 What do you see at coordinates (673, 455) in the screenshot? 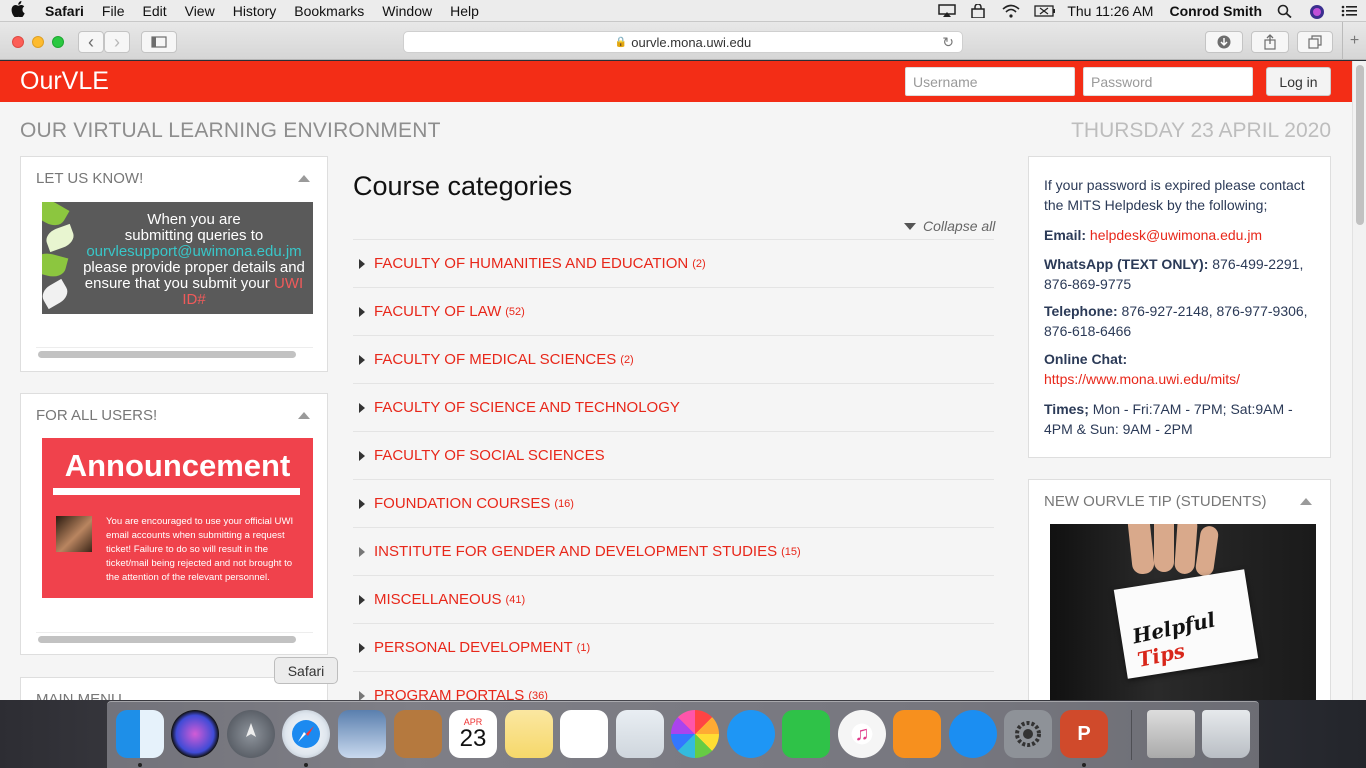
I see `category-item: FACULTY OF SOCIAL SCIENCES` at bounding box center [673, 455].